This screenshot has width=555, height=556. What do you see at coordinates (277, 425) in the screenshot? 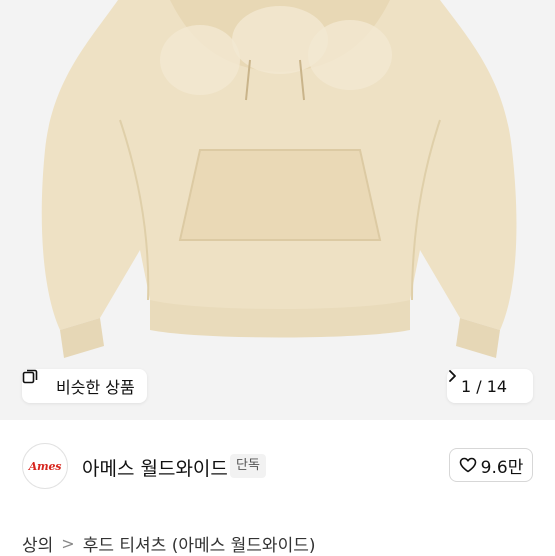
I see `section-divider` at bounding box center [277, 425].